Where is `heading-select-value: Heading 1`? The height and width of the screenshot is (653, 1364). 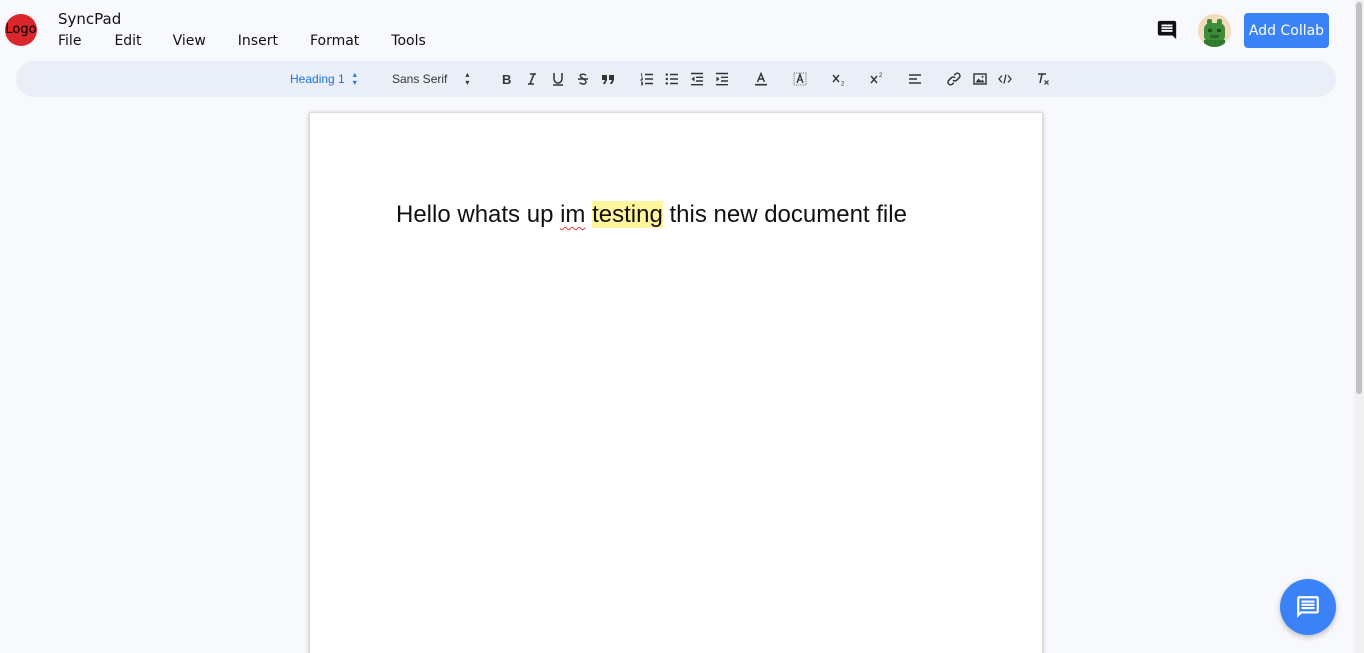 heading-select-value: Heading 1 is located at coordinates (317, 79).